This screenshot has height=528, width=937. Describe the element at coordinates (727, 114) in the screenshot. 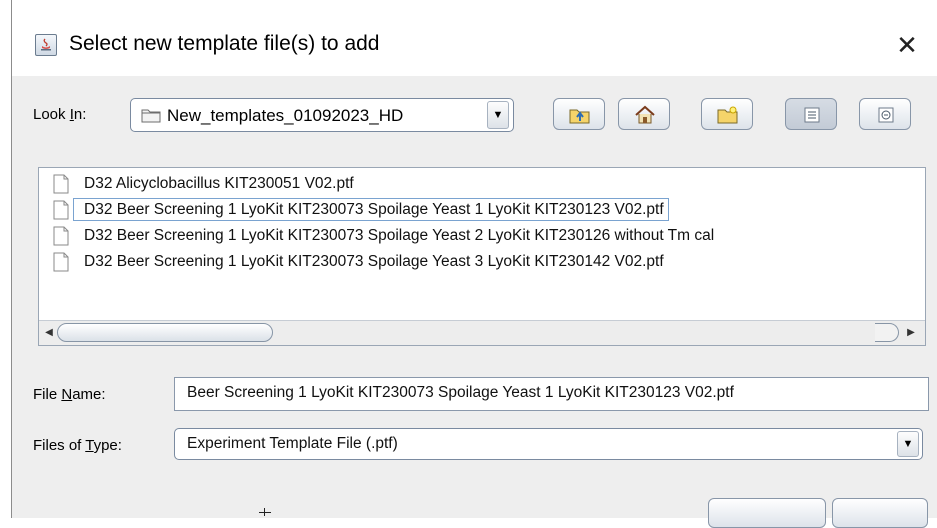

I see `new-folder-button` at that location.